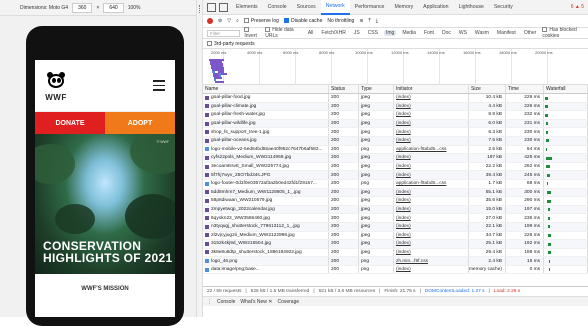  What do you see at coordinates (266, 115) in the screenshot?
I see `cell-name: goal-pillar-fresh-water.jpg` at bounding box center [266, 115].